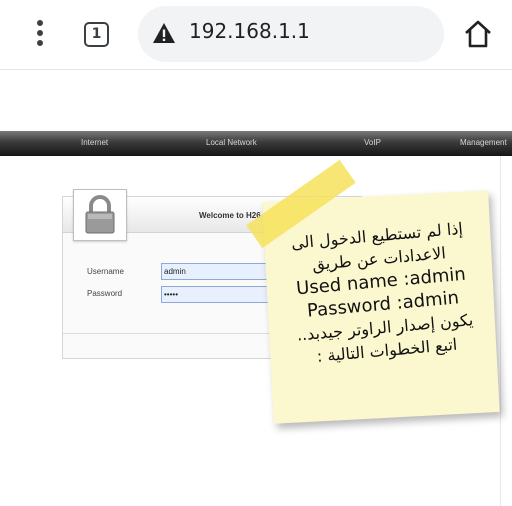 This screenshot has height=506, width=512. I want to click on tab-switcher-button: 1, so click(96, 34).